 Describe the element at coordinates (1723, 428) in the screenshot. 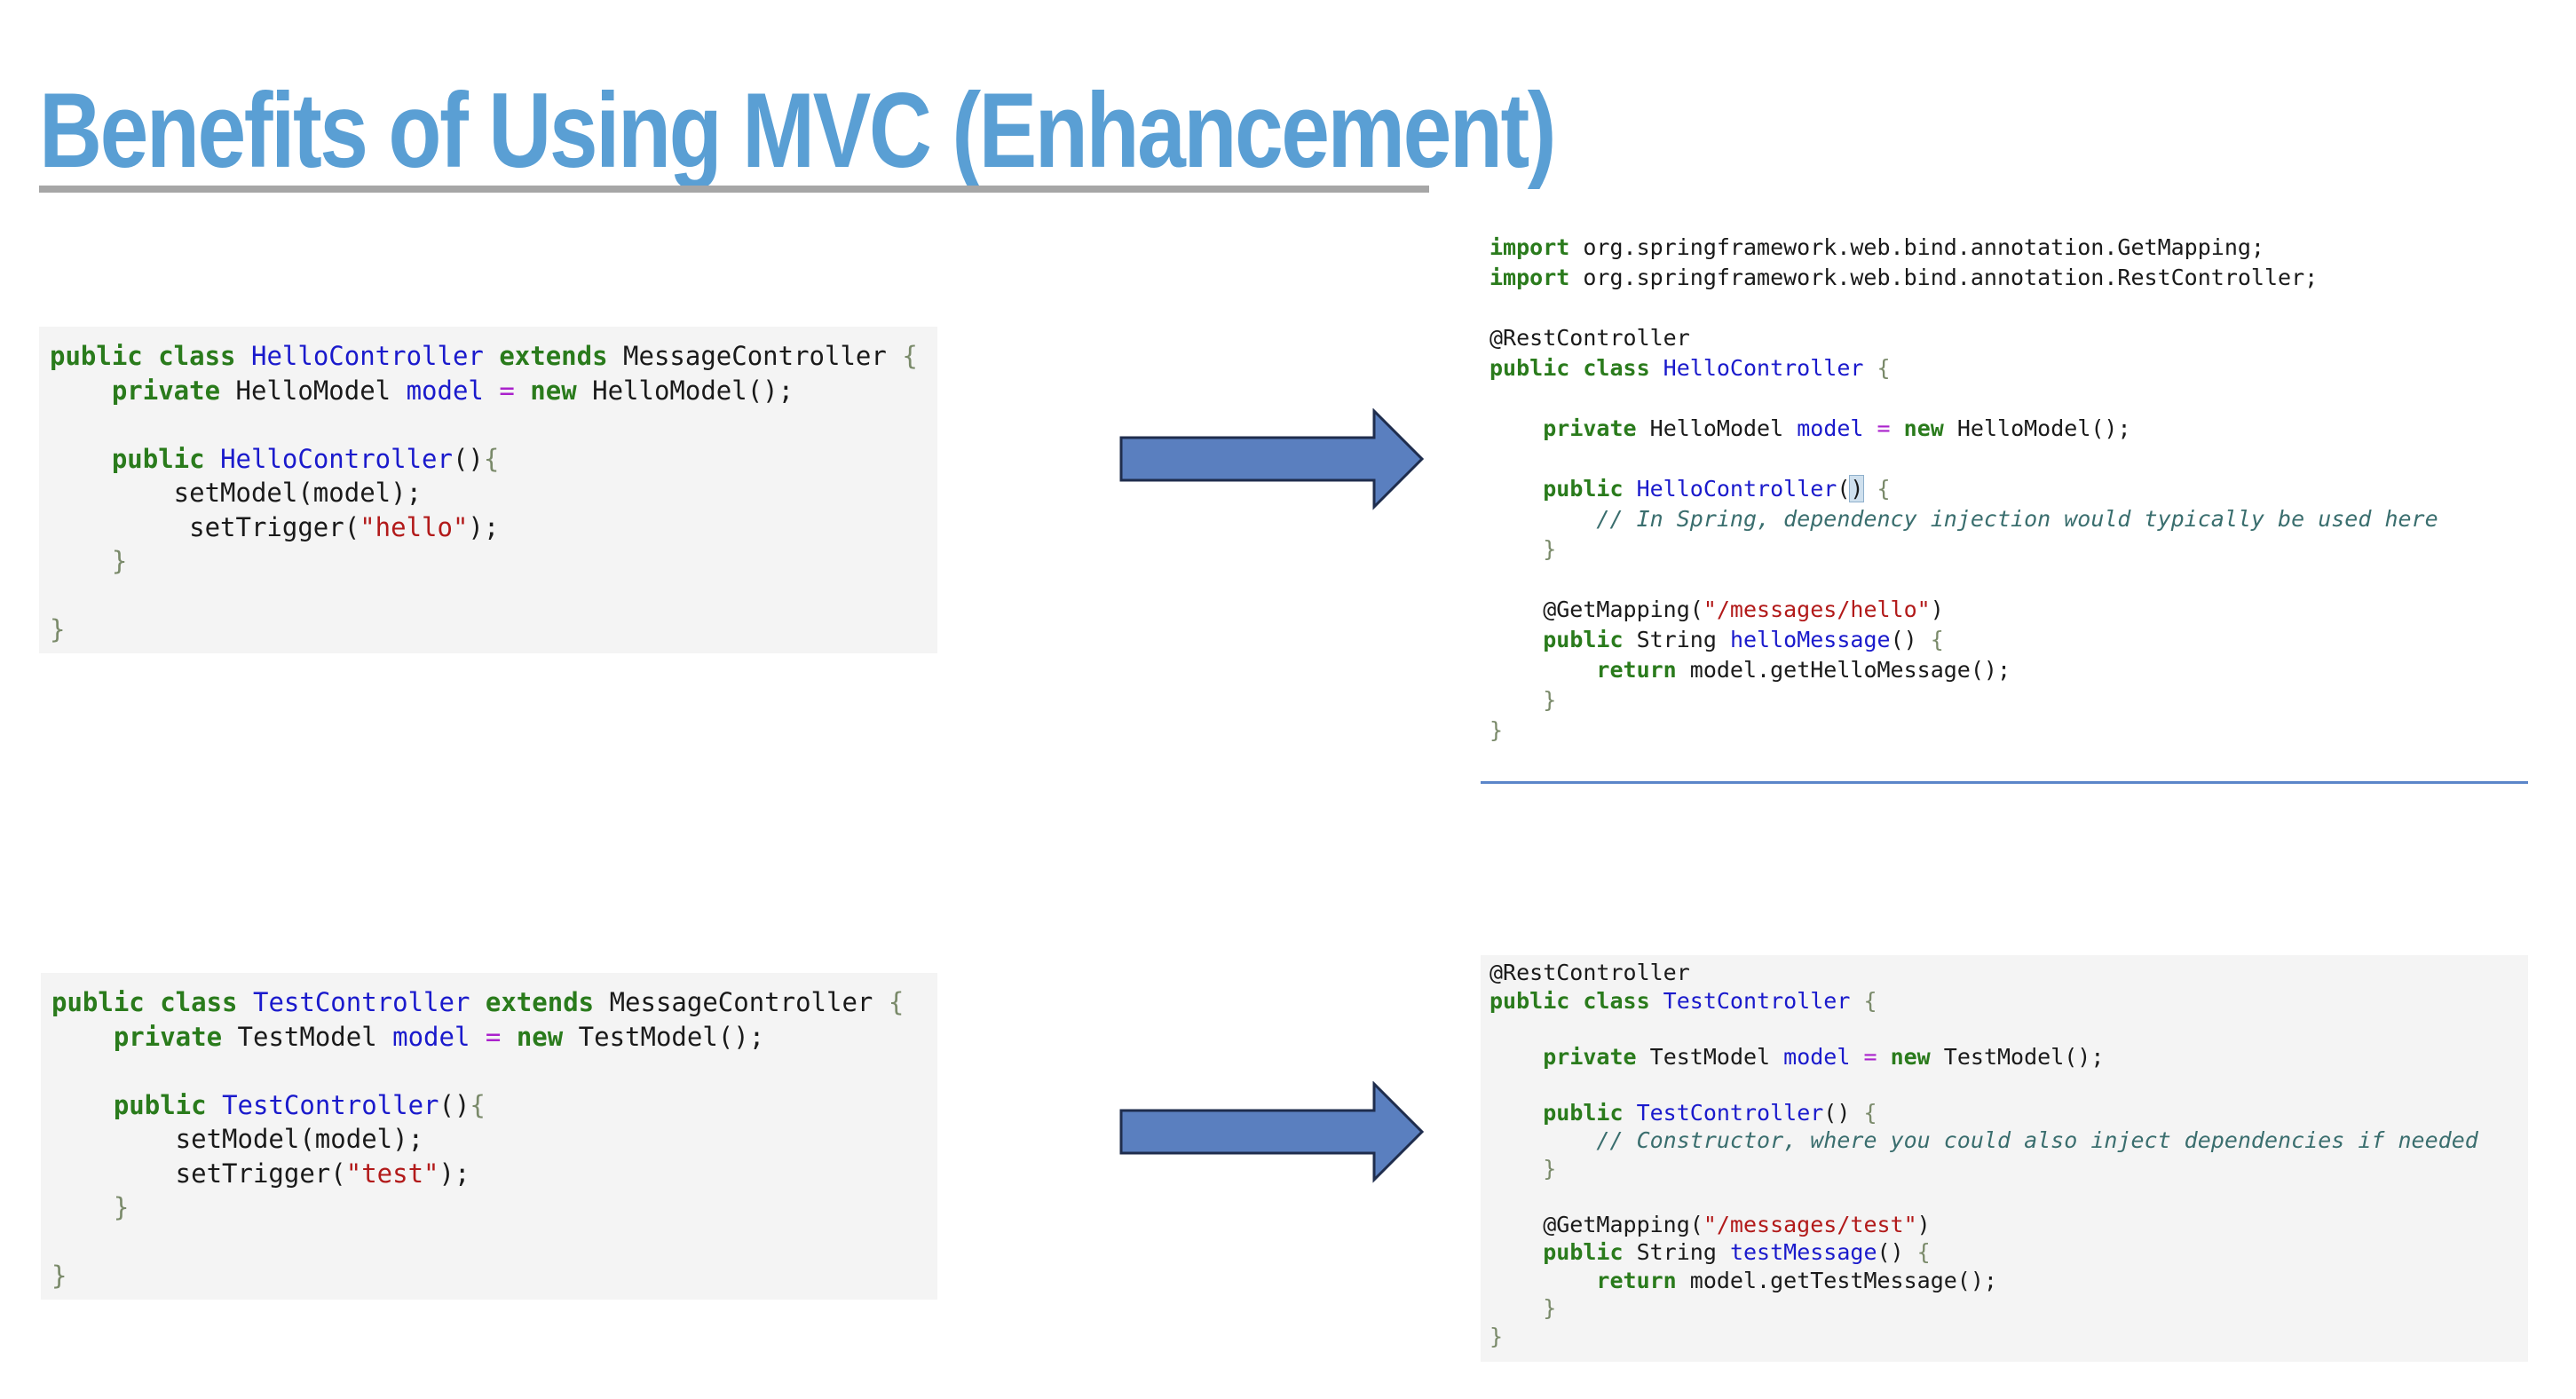

I see `code-token: HelloModel` at that location.